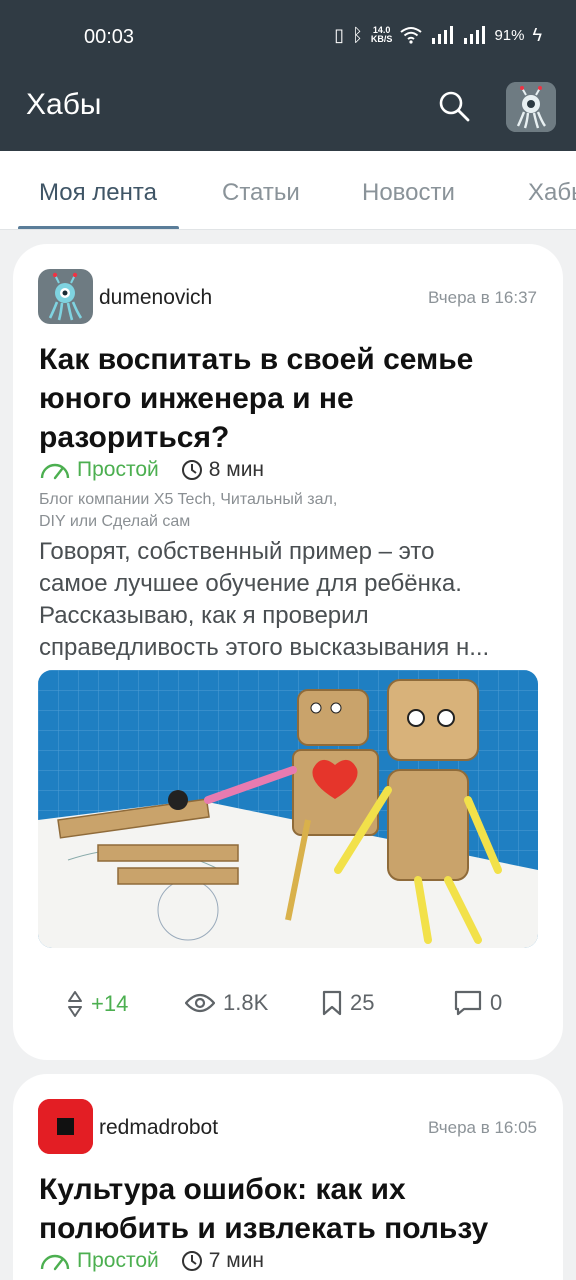 This screenshot has height=1280, width=576. I want to click on views-counter: 1.8K, so click(226, 1003).